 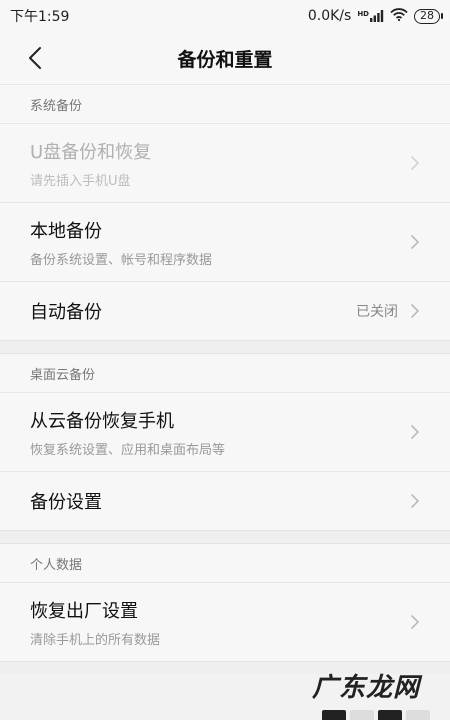 I want to click on status-bar: 下午1:59 0.0K/s HD 28, so click(x=225, y=16).